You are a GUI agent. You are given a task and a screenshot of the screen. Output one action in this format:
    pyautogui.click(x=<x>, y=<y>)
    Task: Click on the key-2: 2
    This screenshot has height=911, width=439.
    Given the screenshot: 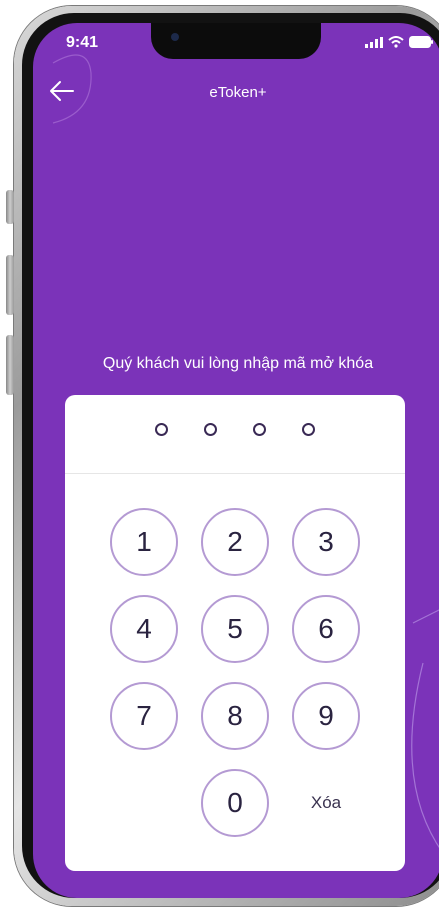 What is the action you would take?
    pyautogui.click(x=235, y=542)
    